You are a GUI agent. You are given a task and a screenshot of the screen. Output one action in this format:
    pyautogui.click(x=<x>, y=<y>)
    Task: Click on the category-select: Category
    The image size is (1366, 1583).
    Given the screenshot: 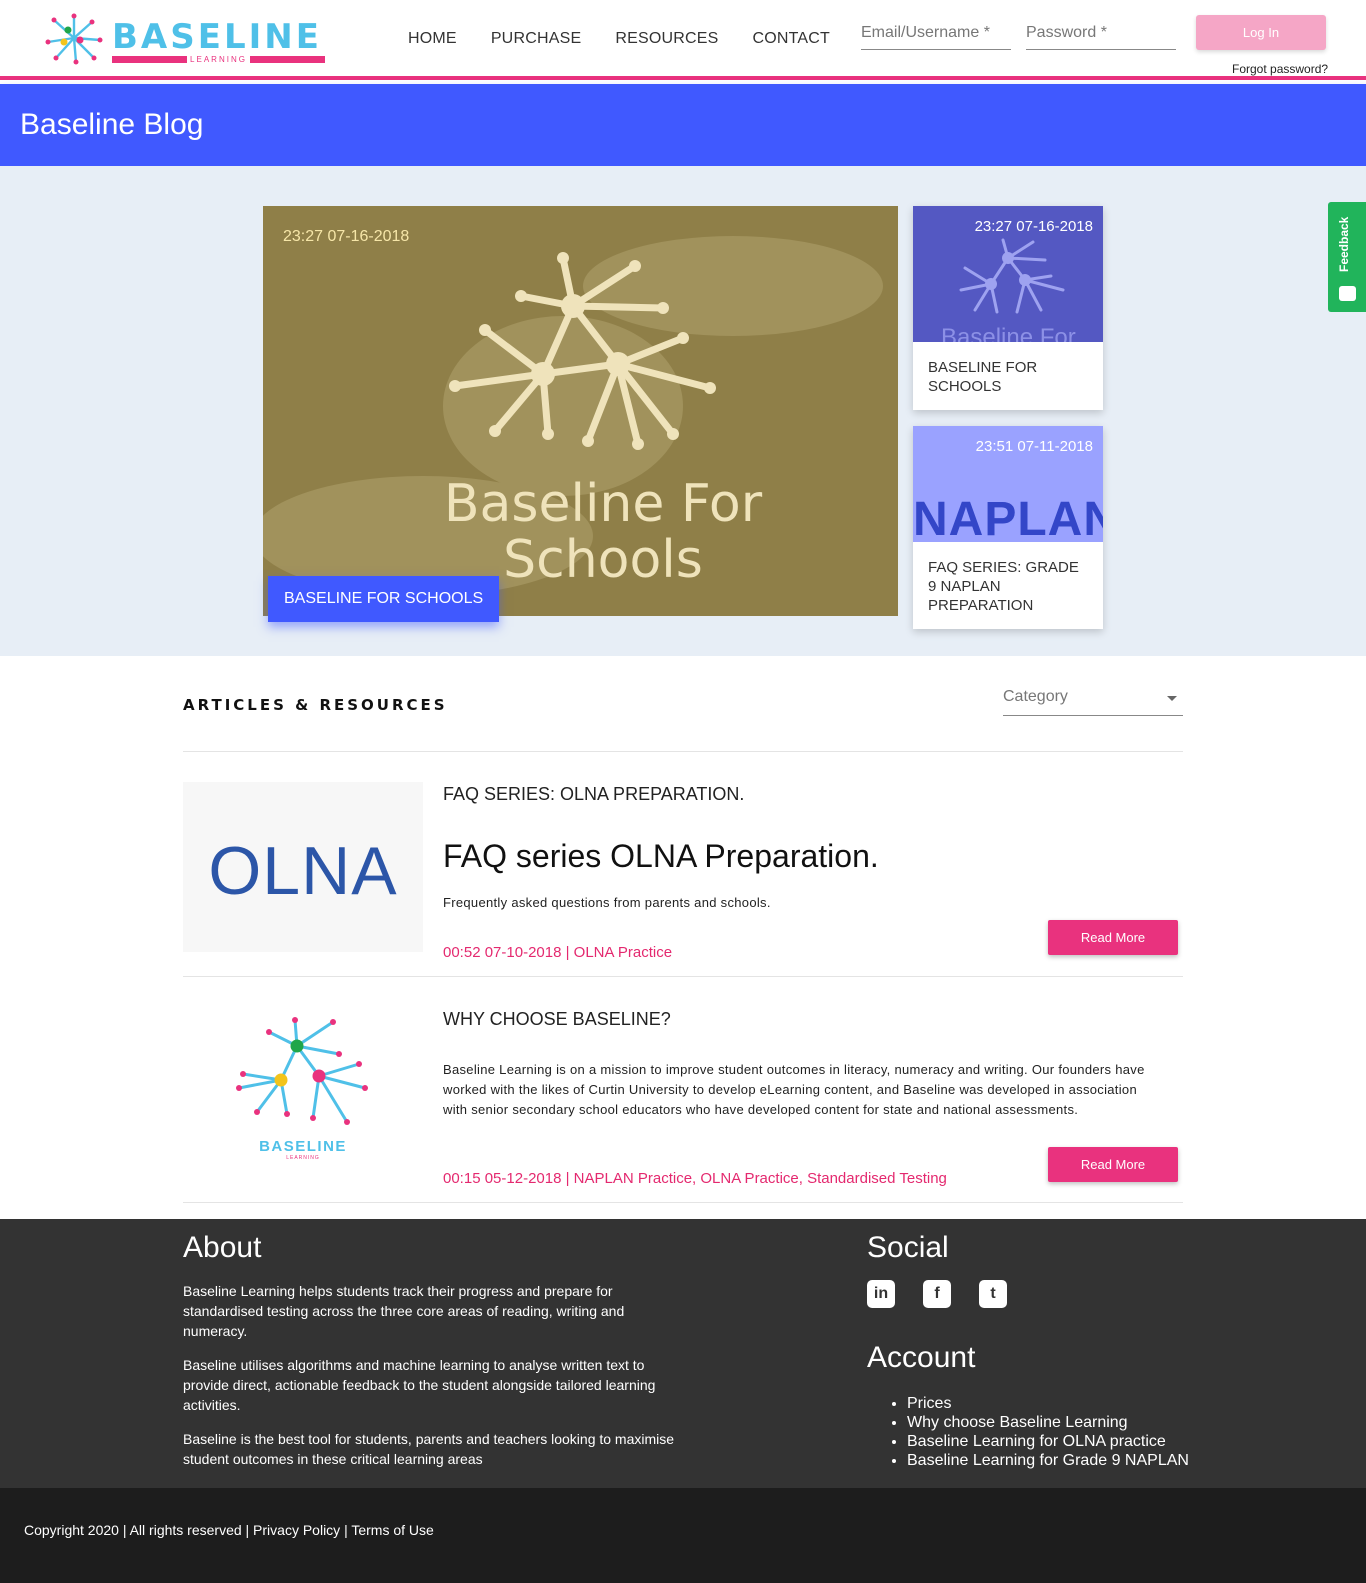 What is the action you would take?
    pyautogui.click(x=1093, y=702)
    